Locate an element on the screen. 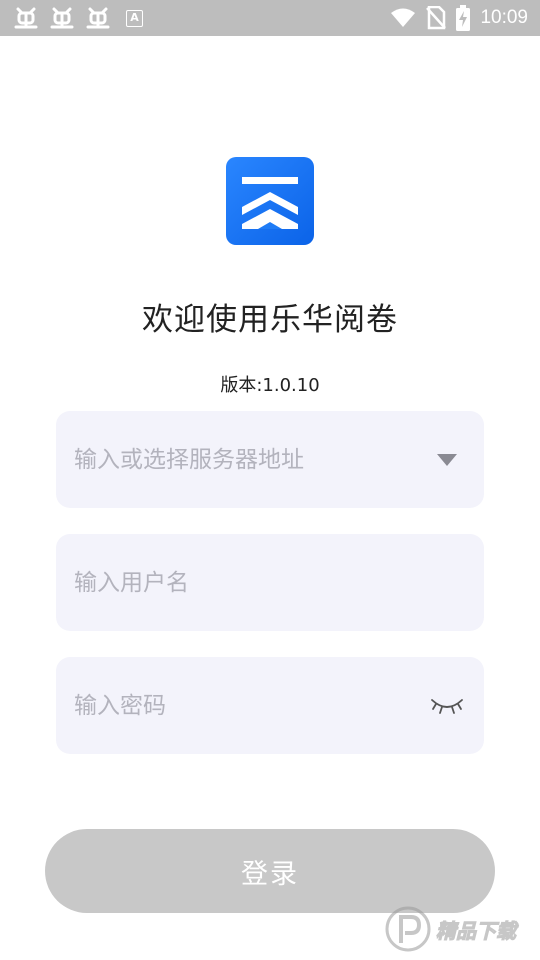 The image size is (540, 960). version-text: 版本:1.0.10 is located at coordinates (270, 385).